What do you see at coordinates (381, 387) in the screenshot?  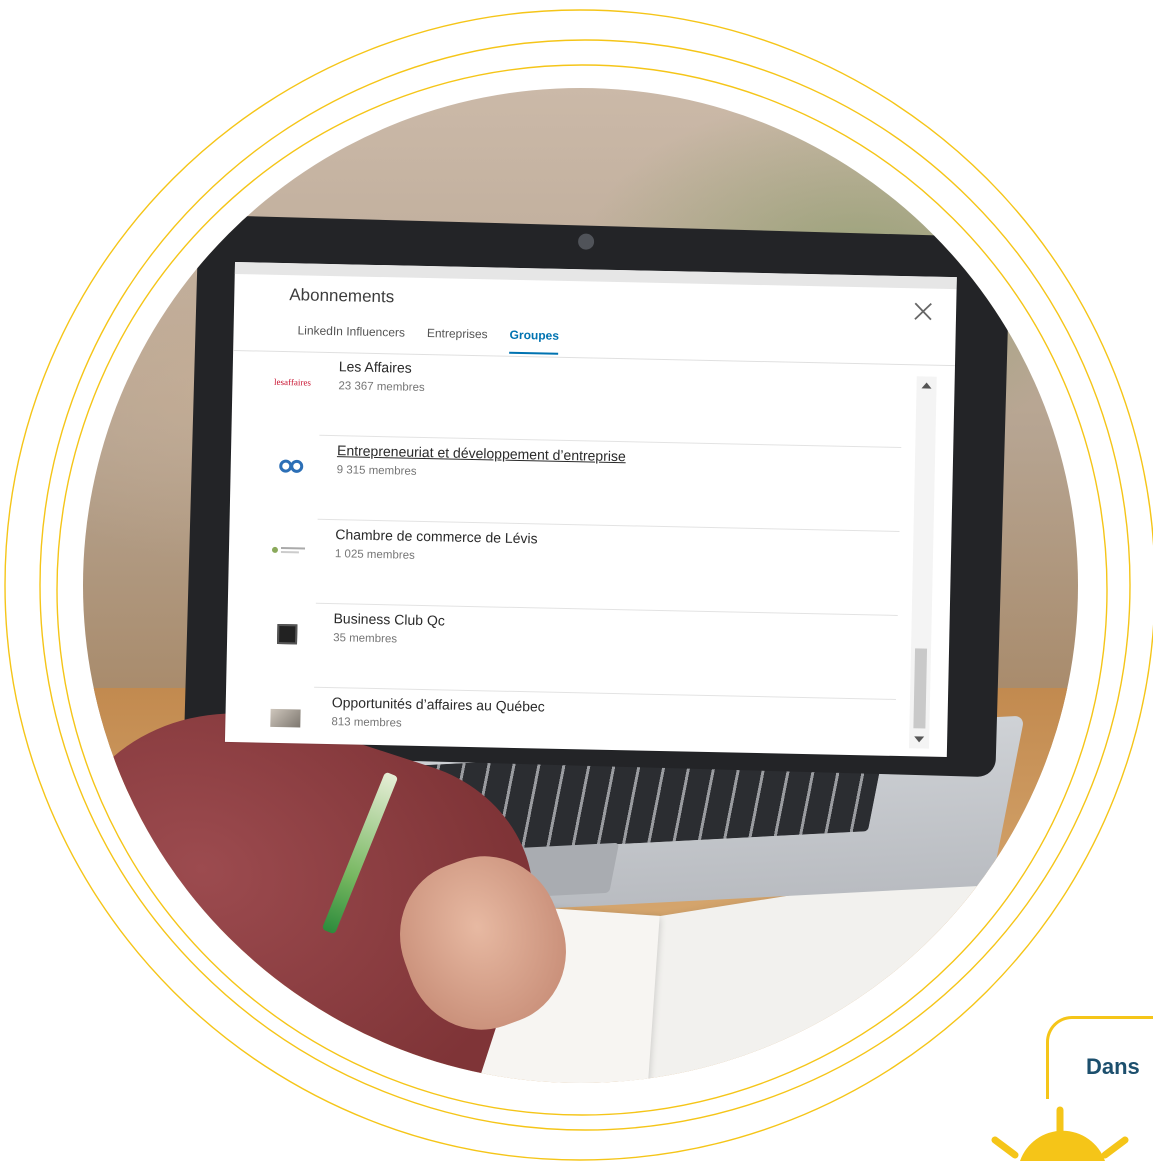 I see `group-members: 23 367 membres` at bounding box center [381, 387].